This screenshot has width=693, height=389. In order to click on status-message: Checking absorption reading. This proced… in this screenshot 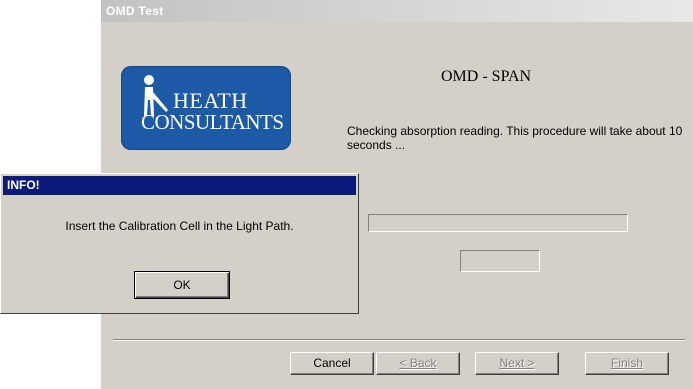, I will do `click(515, 138)`.